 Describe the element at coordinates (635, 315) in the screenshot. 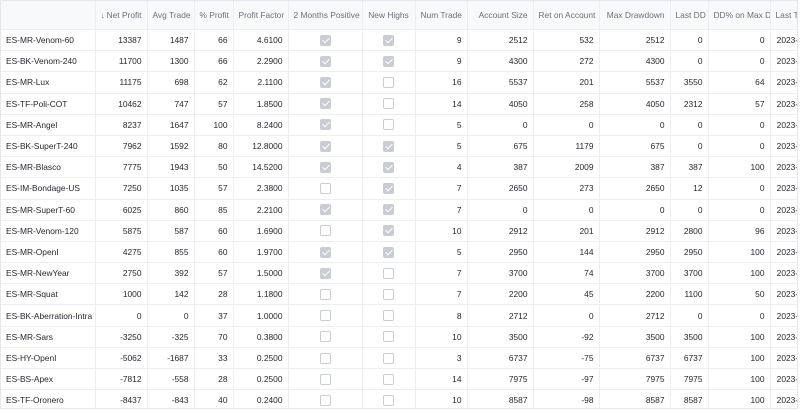

I see `cell-max-drawdown: 2712` at that location.